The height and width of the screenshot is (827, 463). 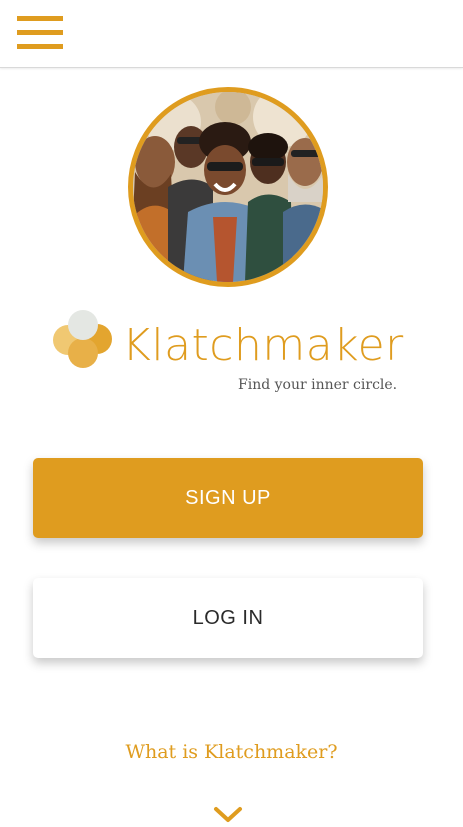 I want to click on hamburger-menu-icon, so click(x=40, y=32).